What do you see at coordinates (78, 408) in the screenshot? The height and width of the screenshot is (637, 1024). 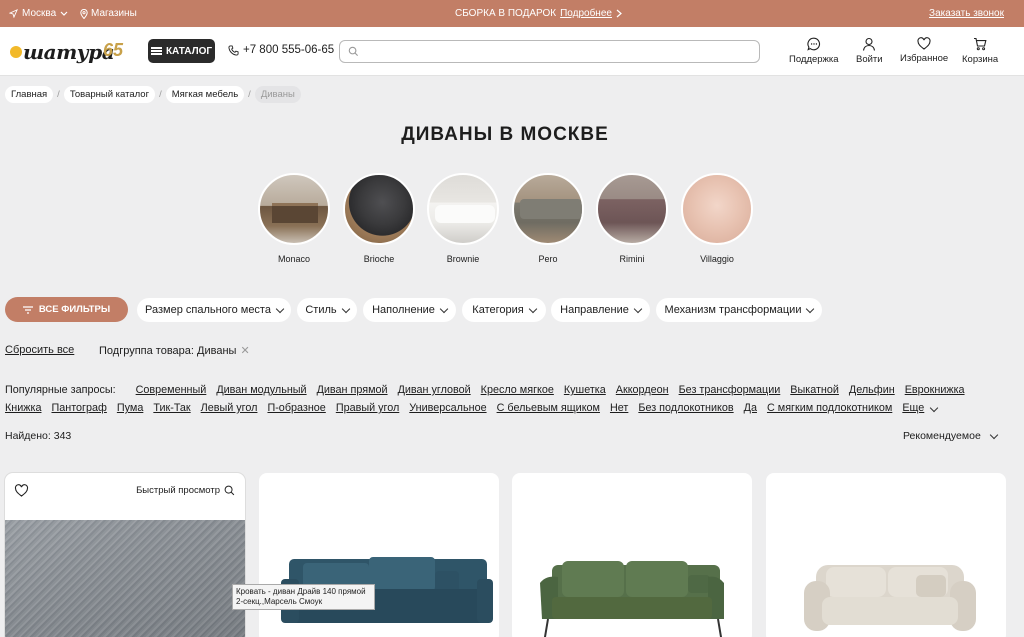 I see `query-link: Пантограф` at bounding box center [78, 408].